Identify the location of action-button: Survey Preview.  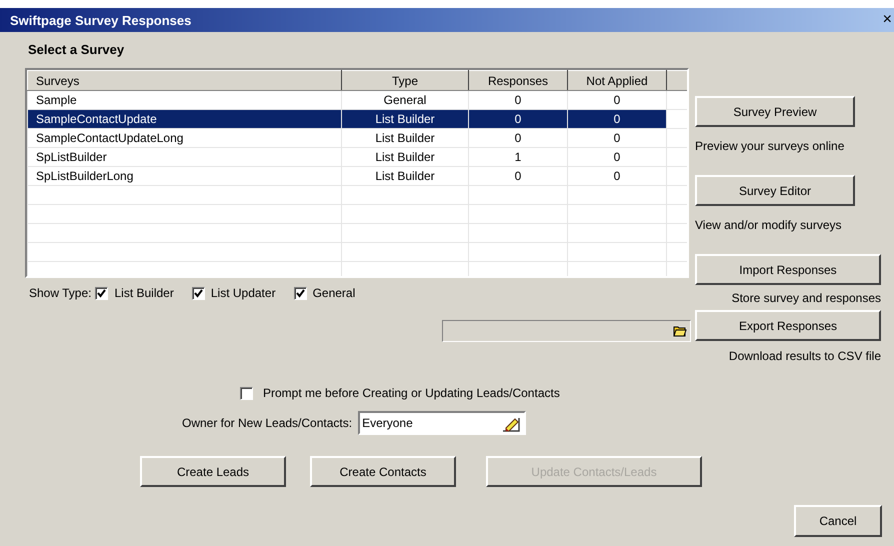
(775, 111).